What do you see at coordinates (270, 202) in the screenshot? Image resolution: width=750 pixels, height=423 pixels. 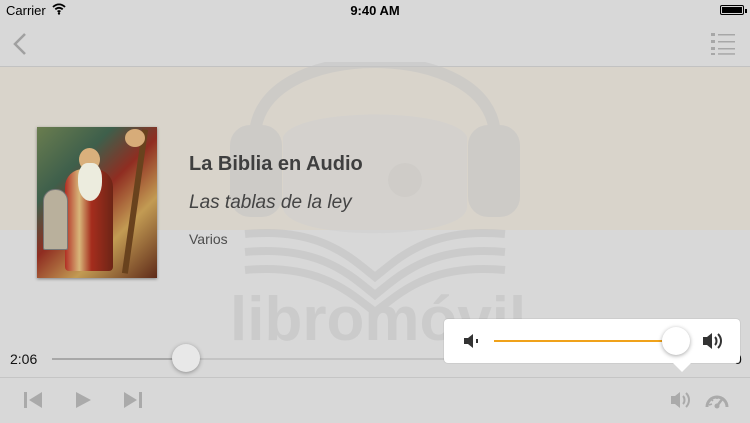 I see `chapter-title: Las tablas de la ley` at bounding box center [270, 202].